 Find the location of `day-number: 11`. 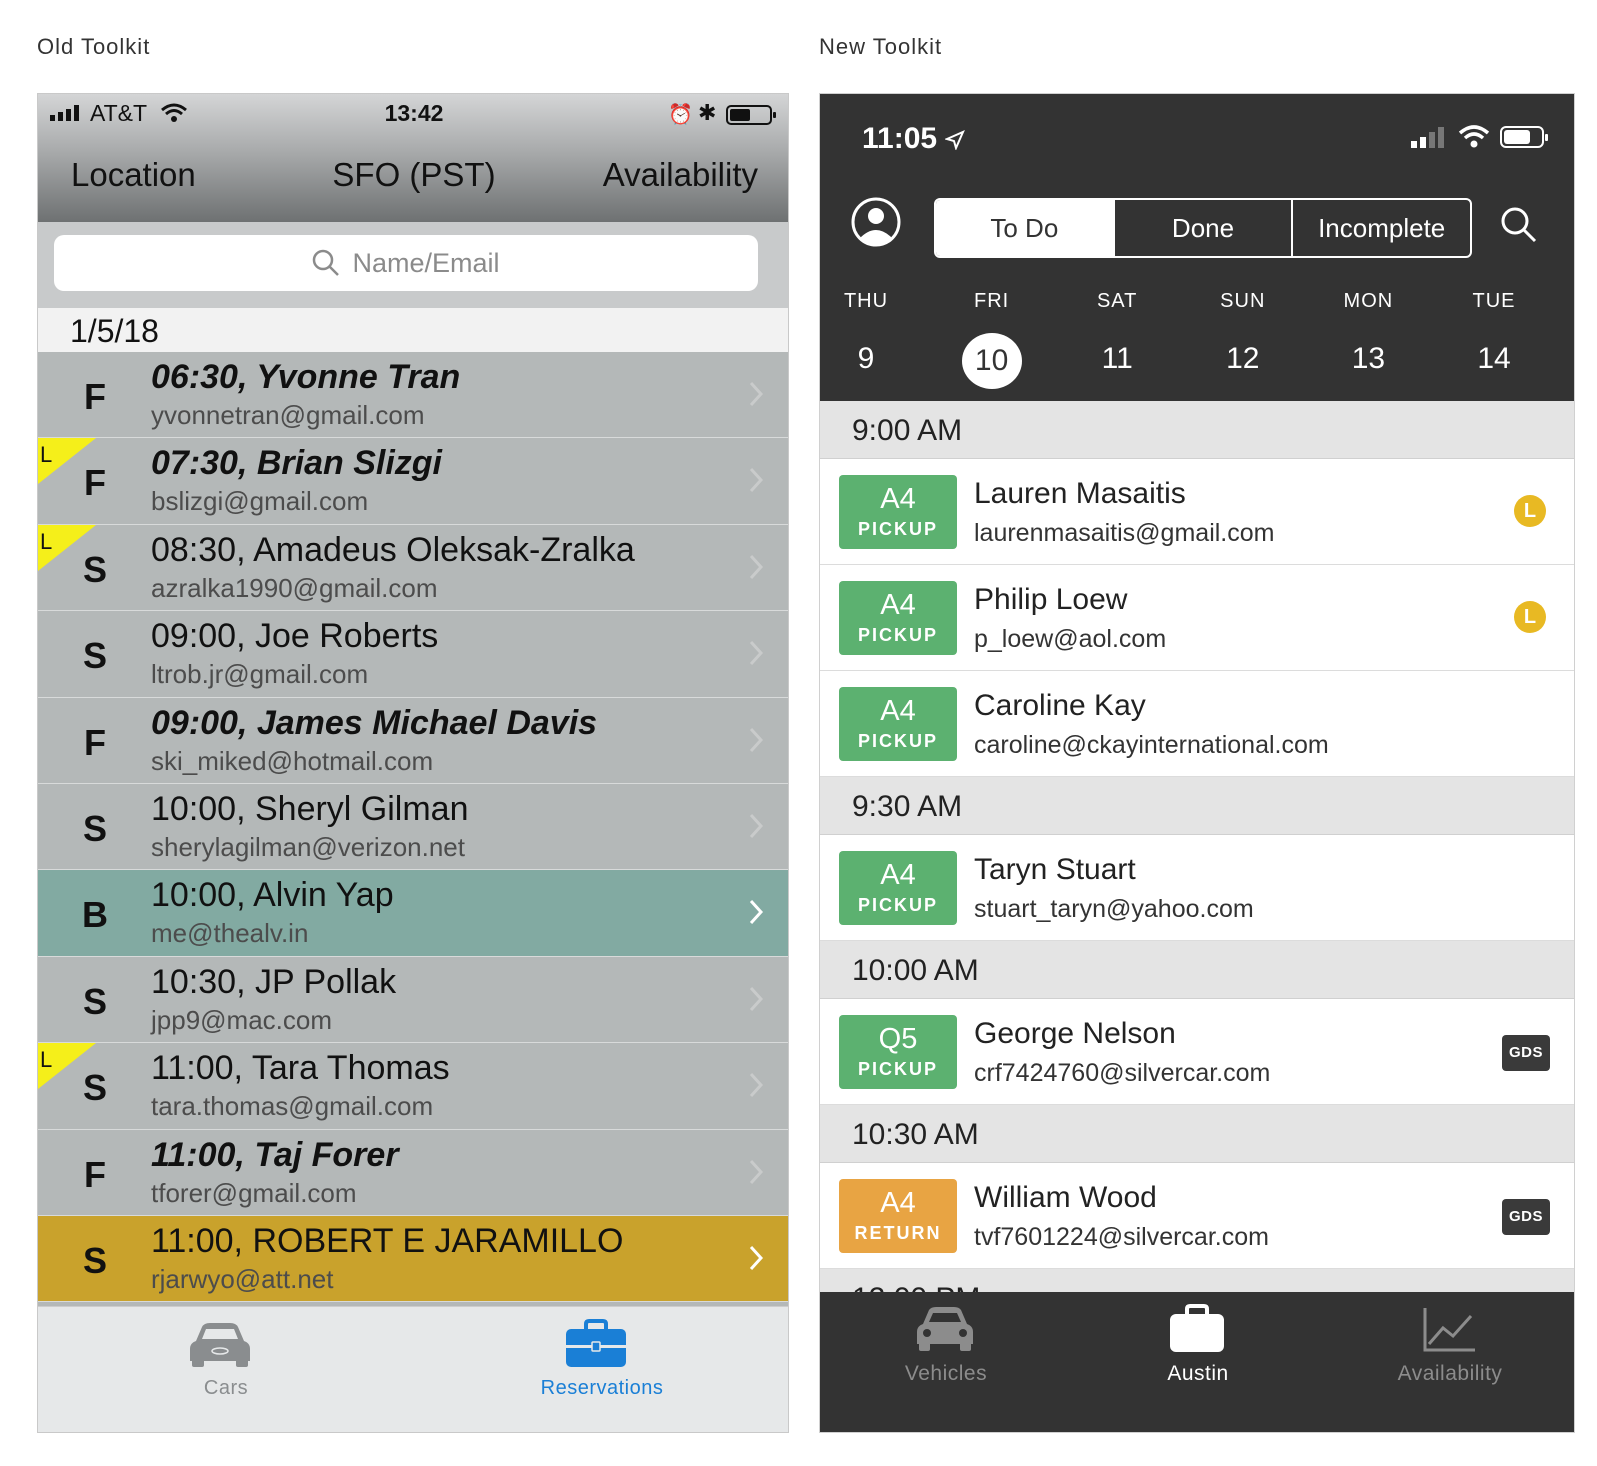

day-number: 11 is located at coordinates (1117, 358).